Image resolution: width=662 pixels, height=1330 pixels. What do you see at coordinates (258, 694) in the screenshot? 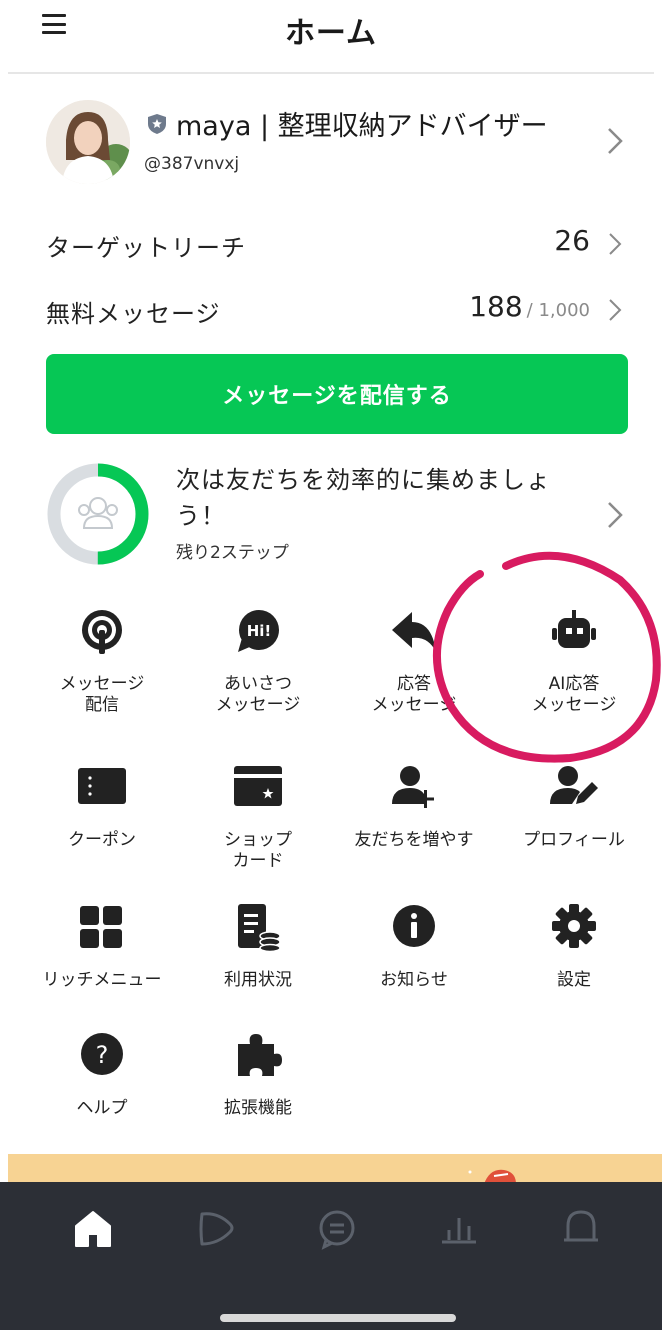
I see `menu-item-label: あいさつ メッセージ` at bounding box center [258, 694].